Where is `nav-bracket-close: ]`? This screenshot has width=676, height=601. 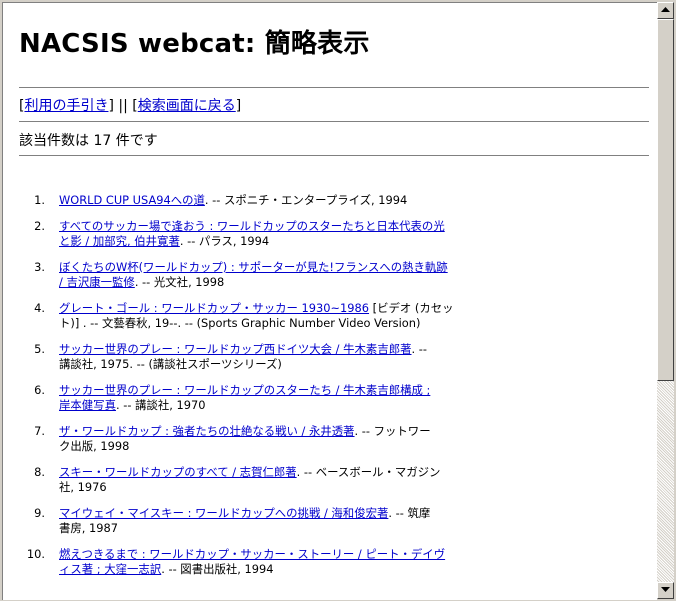
nav-bracket-close: ] is located at coordinates (238, 106).